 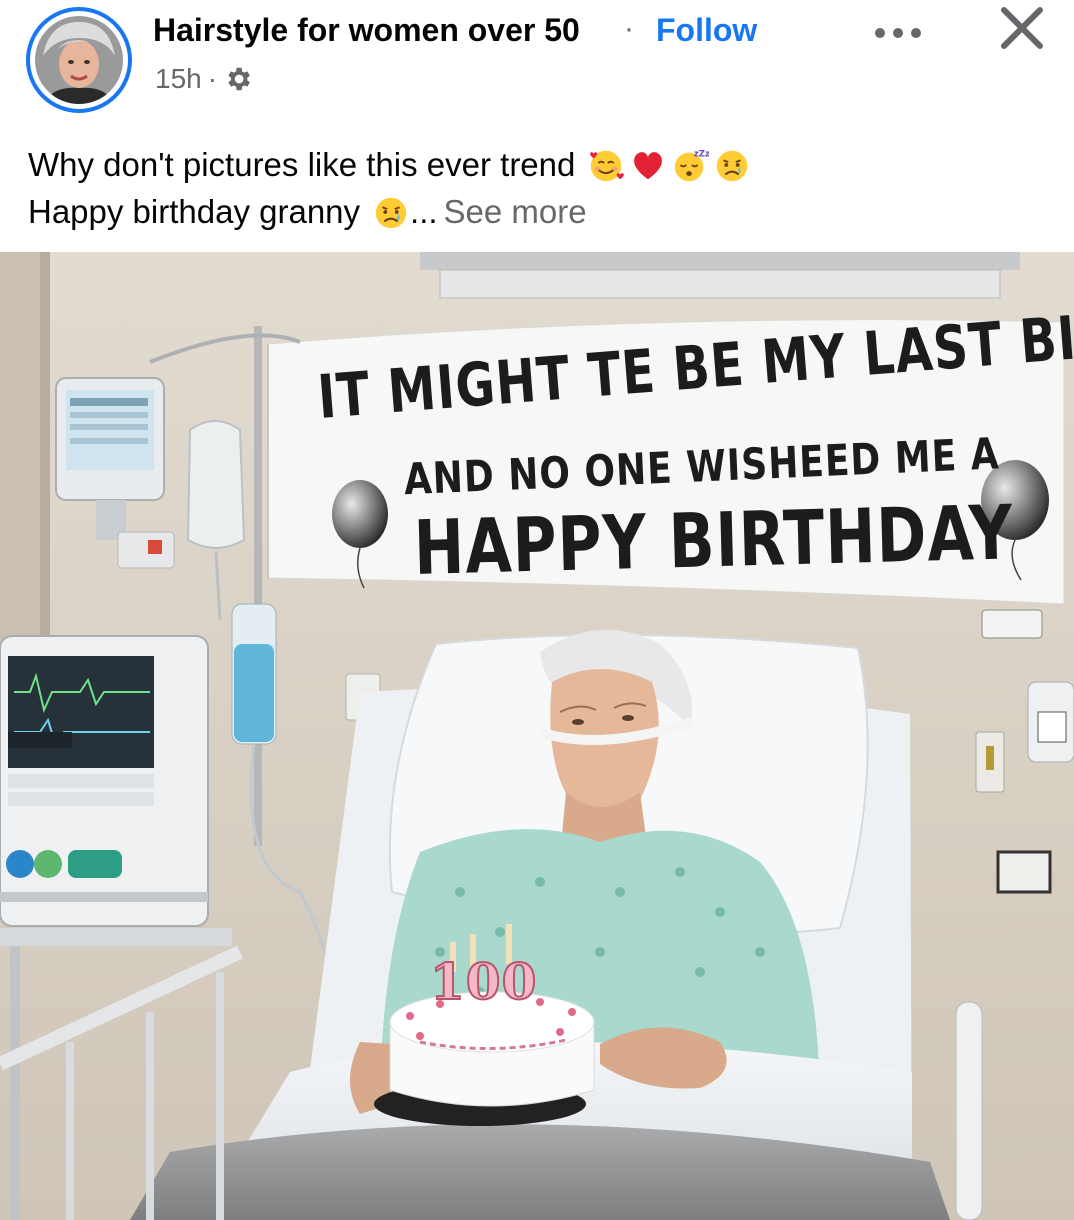 What do you see at coordinates (692, 165) in the screenshot?
I see `sleeping-face-icon: zZz` at bounding box center [692, 165].